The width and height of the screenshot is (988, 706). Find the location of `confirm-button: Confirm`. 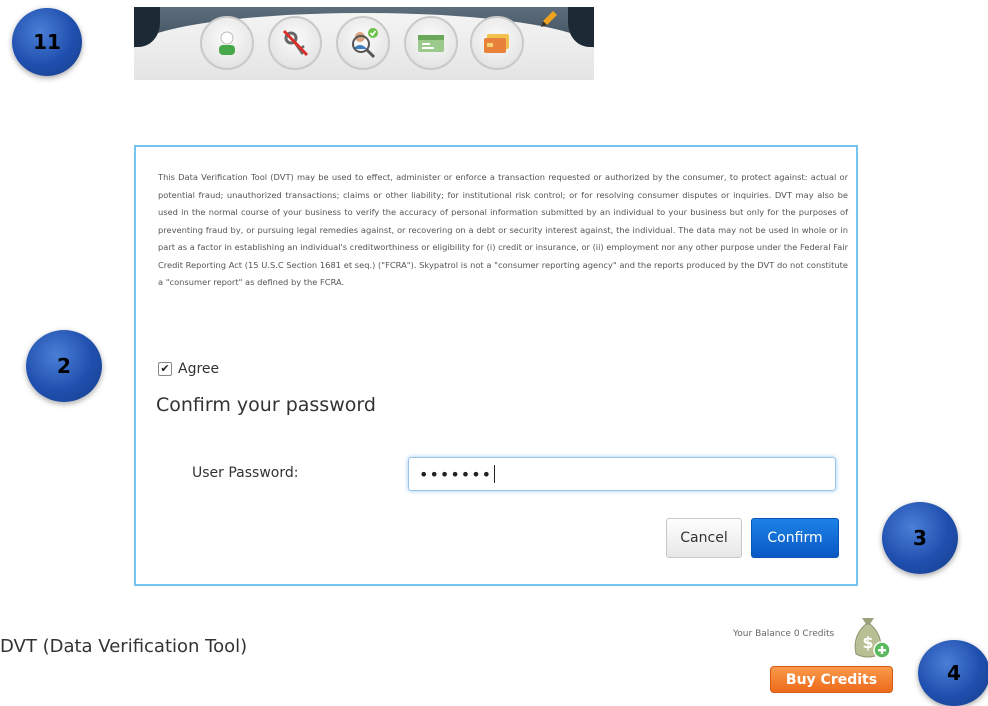

confirm-button: Confirm is located at coordinates (795, 538).